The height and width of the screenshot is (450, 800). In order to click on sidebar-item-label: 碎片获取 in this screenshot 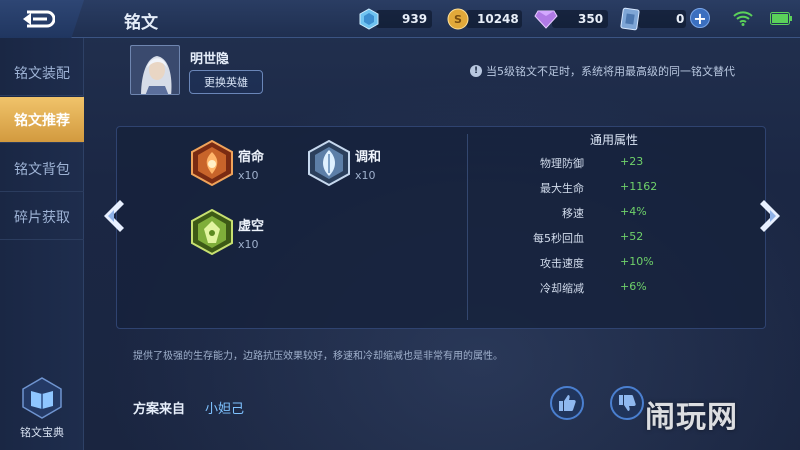, I will do `click(42, 217)`.